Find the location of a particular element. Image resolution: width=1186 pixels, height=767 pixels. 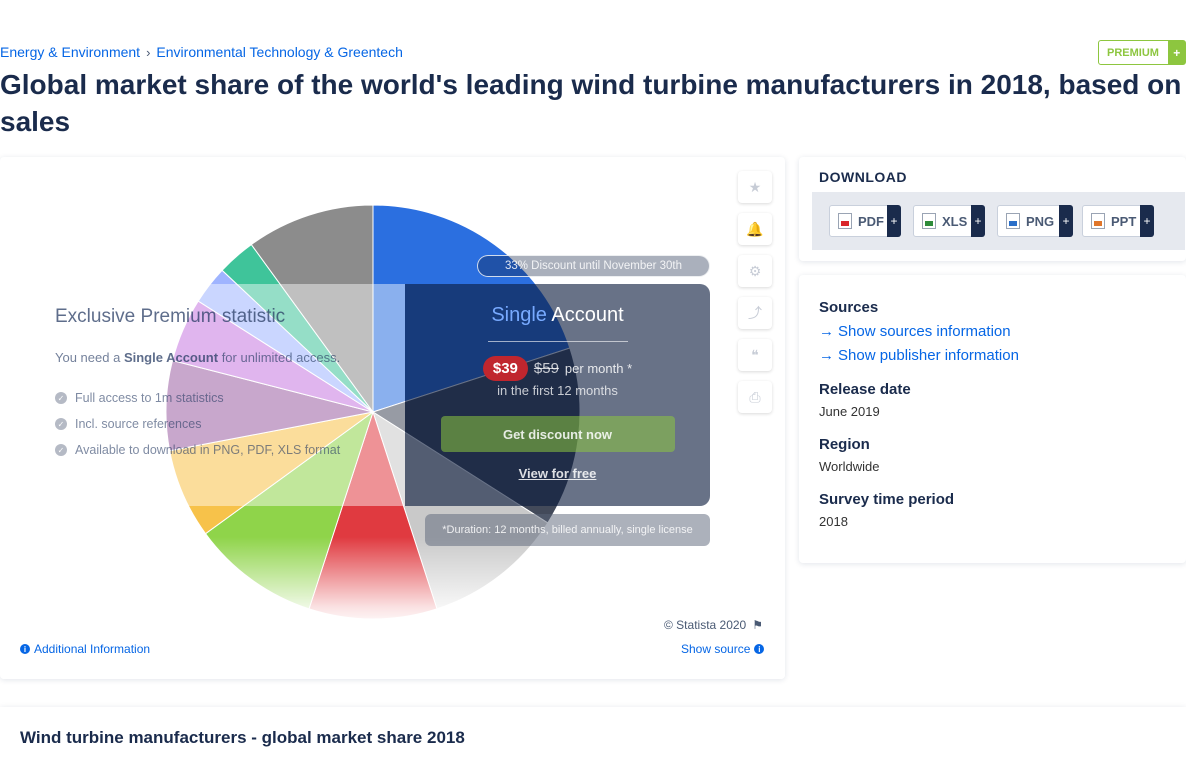

tool-column: ★ 🔔 ⚙ ⤴ ❝ ⎙ is located at coordinates (755, 292).